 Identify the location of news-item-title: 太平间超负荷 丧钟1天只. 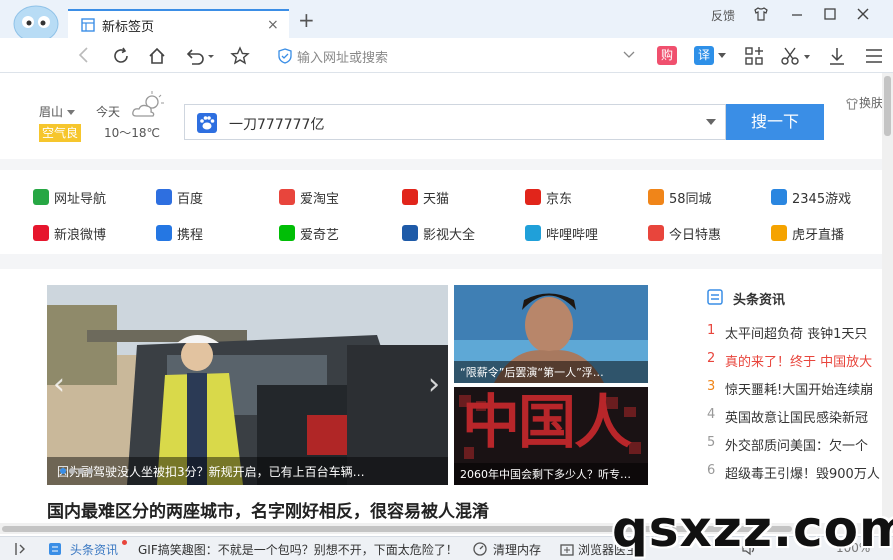
(796, 334).